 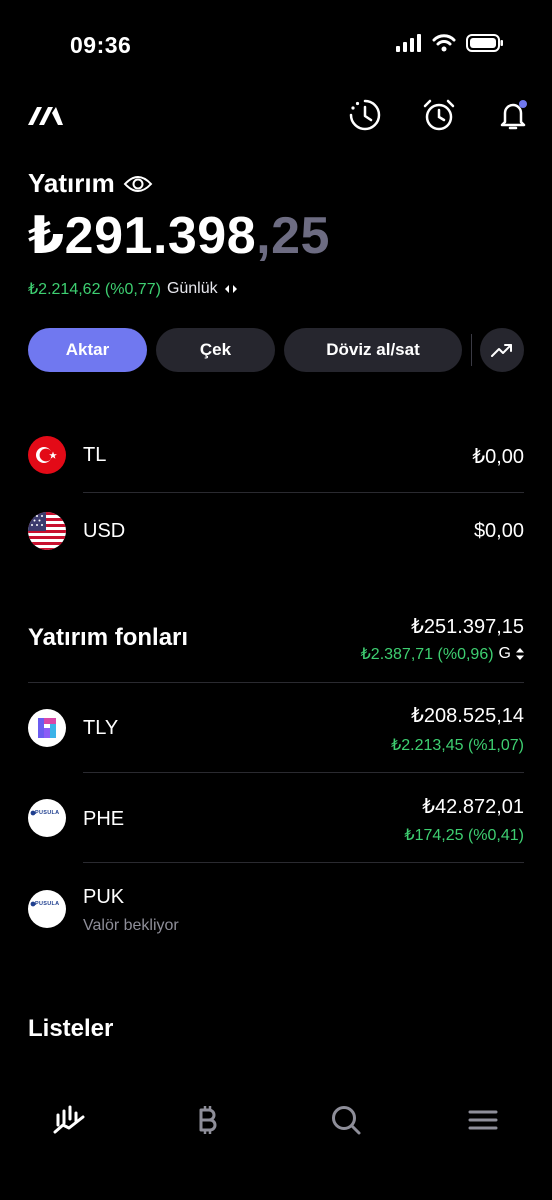 I want to click on balance-amount: ₺291.398,25, so click(x=179, y=236).